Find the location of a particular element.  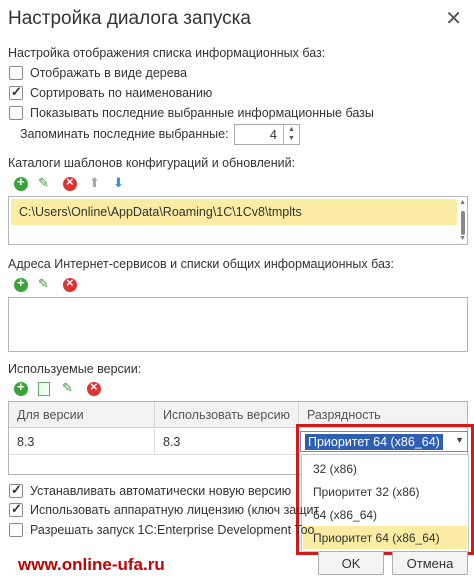

scrollbar-thumb is located at coordinates (463, 223).